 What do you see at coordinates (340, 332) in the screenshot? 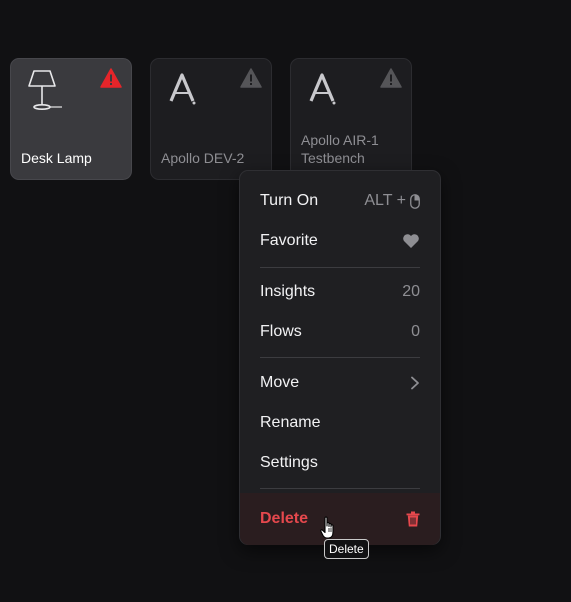
I see `menu-item-flows: Flows 0` at bounding box center [340, 332].